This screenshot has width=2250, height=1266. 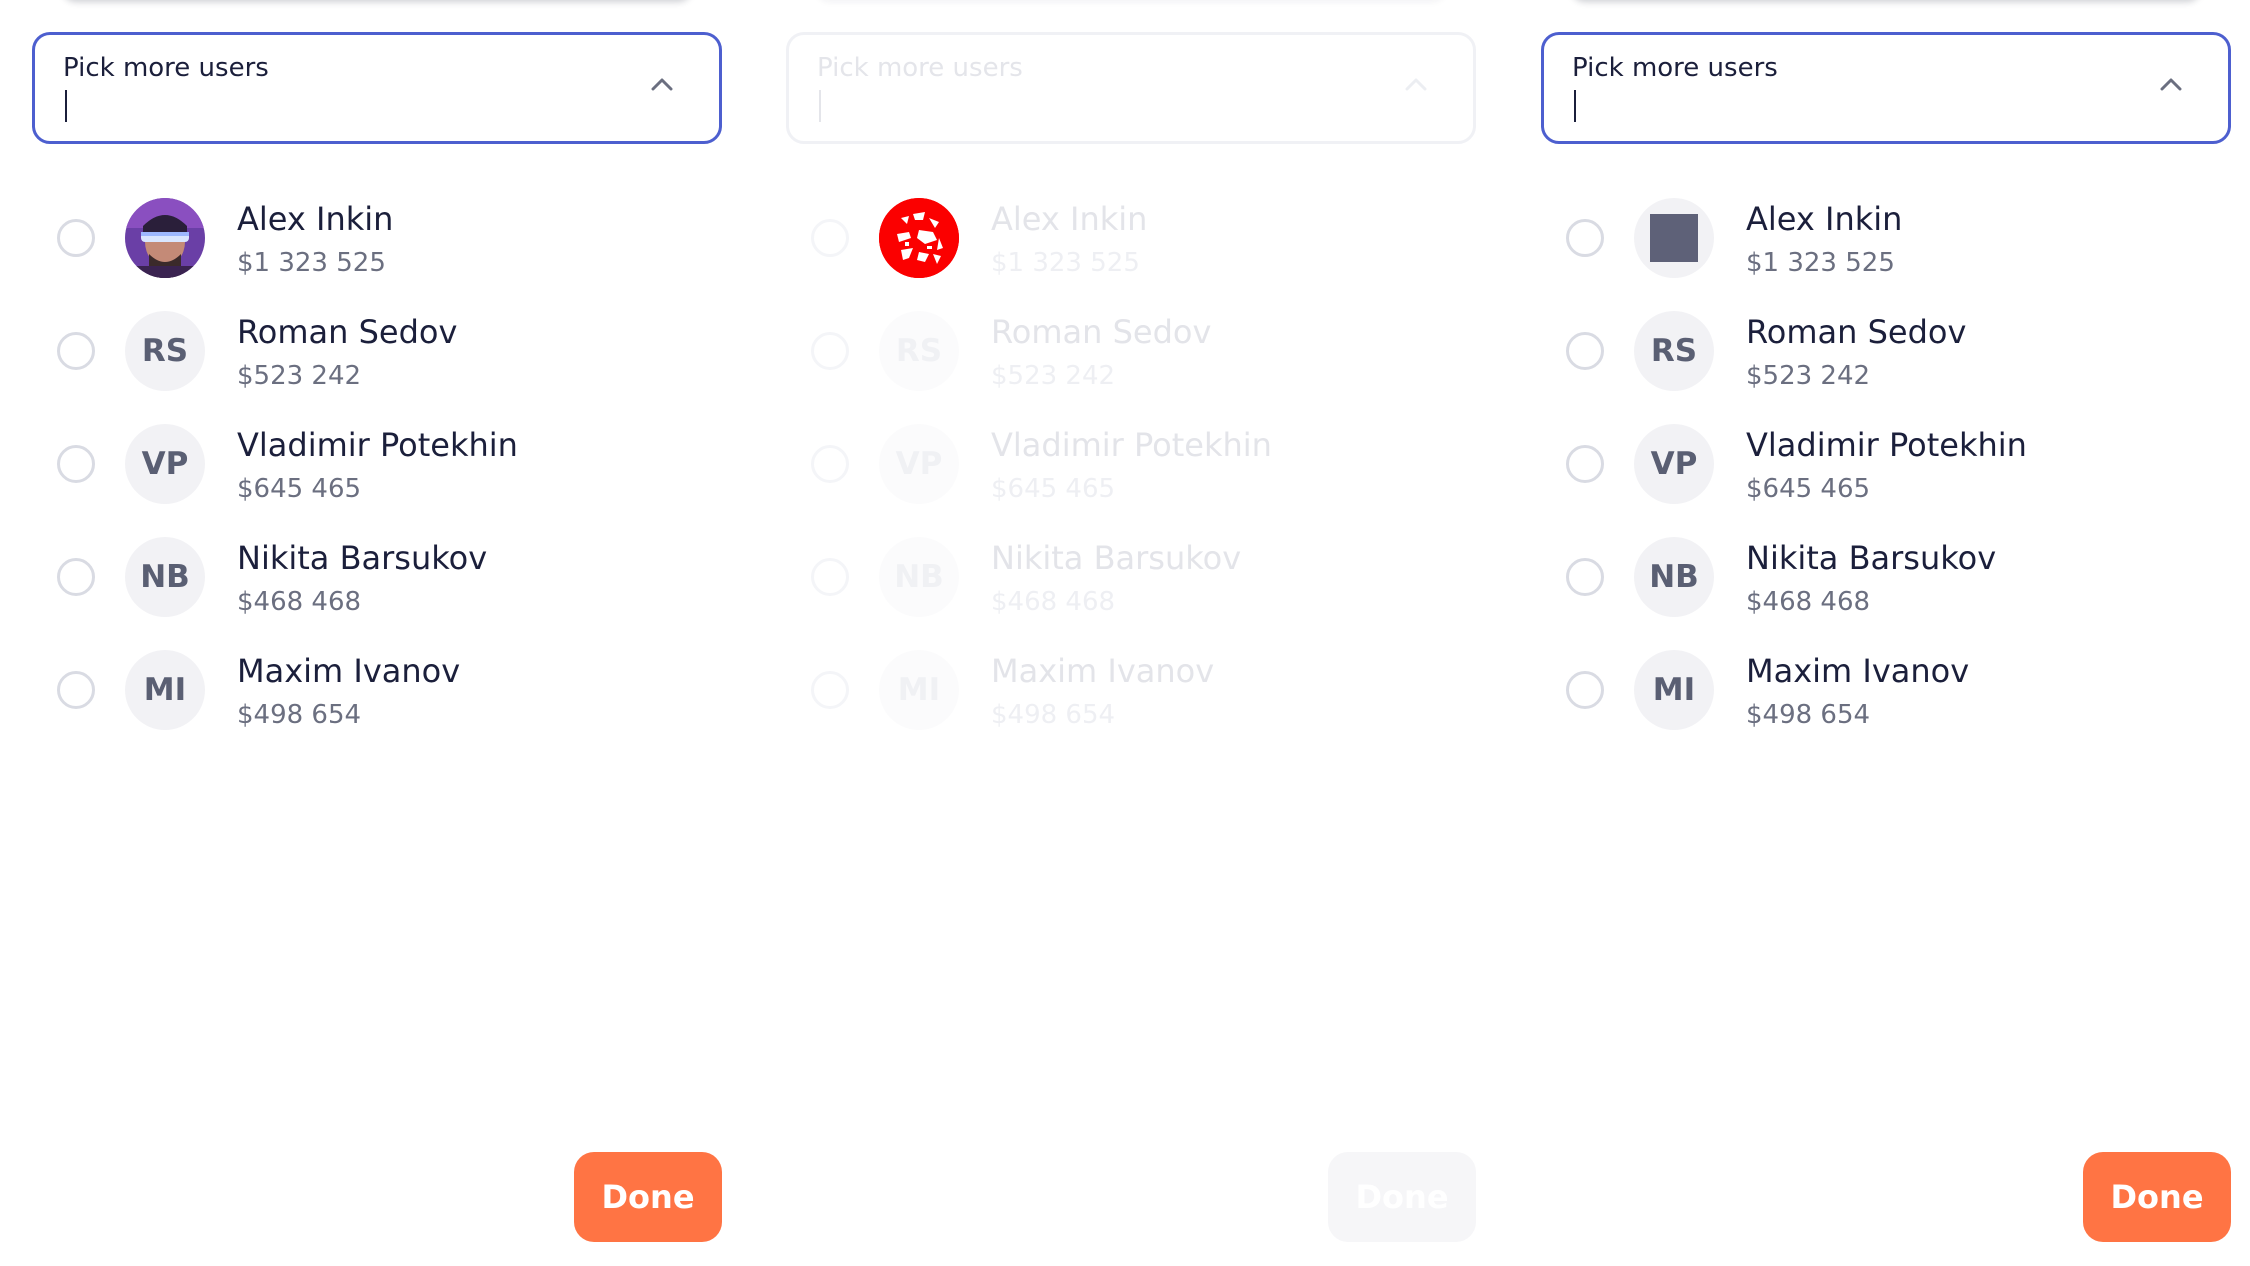 I want to click on image-placeholder-avatar, so click(x=1674, y=238).